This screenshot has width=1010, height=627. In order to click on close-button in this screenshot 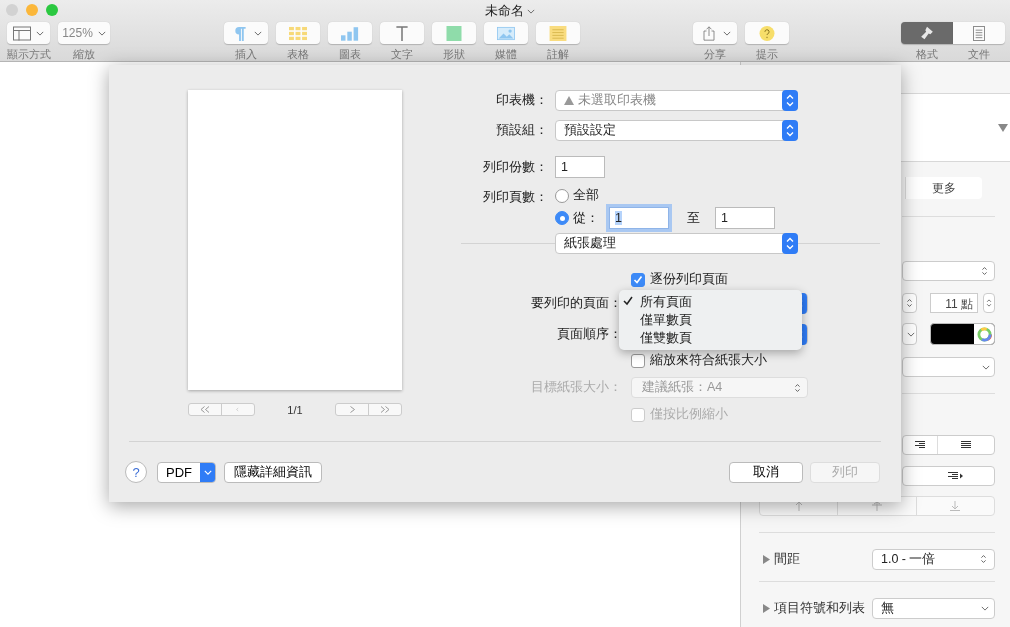, I will do `click(12, 10)`.